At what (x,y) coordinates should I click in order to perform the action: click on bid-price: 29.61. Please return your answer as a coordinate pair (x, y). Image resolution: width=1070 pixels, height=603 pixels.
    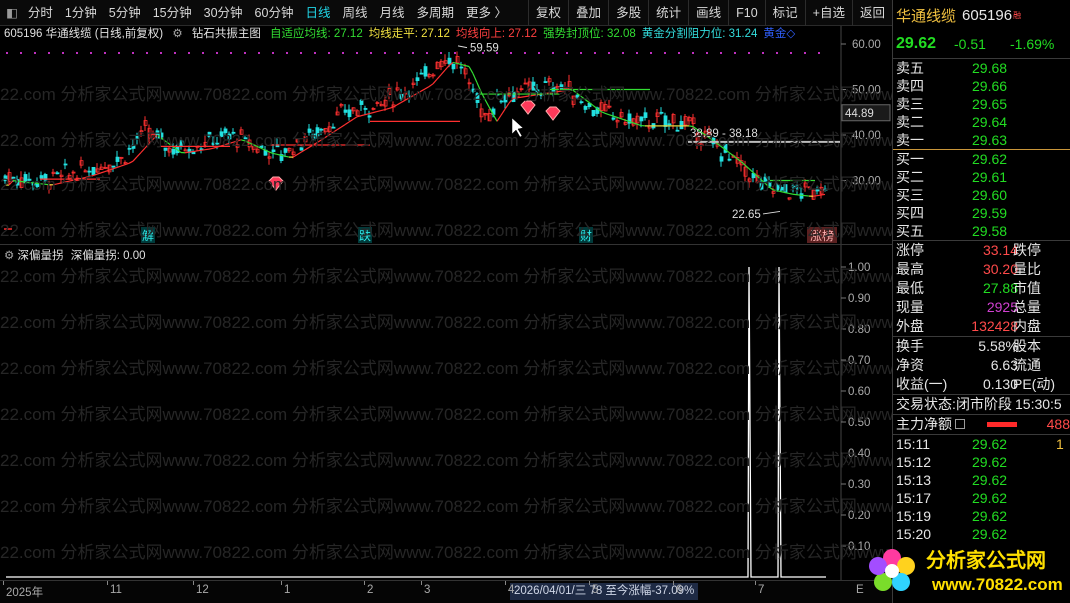
    Looking at the image, I should click on (990, 177).